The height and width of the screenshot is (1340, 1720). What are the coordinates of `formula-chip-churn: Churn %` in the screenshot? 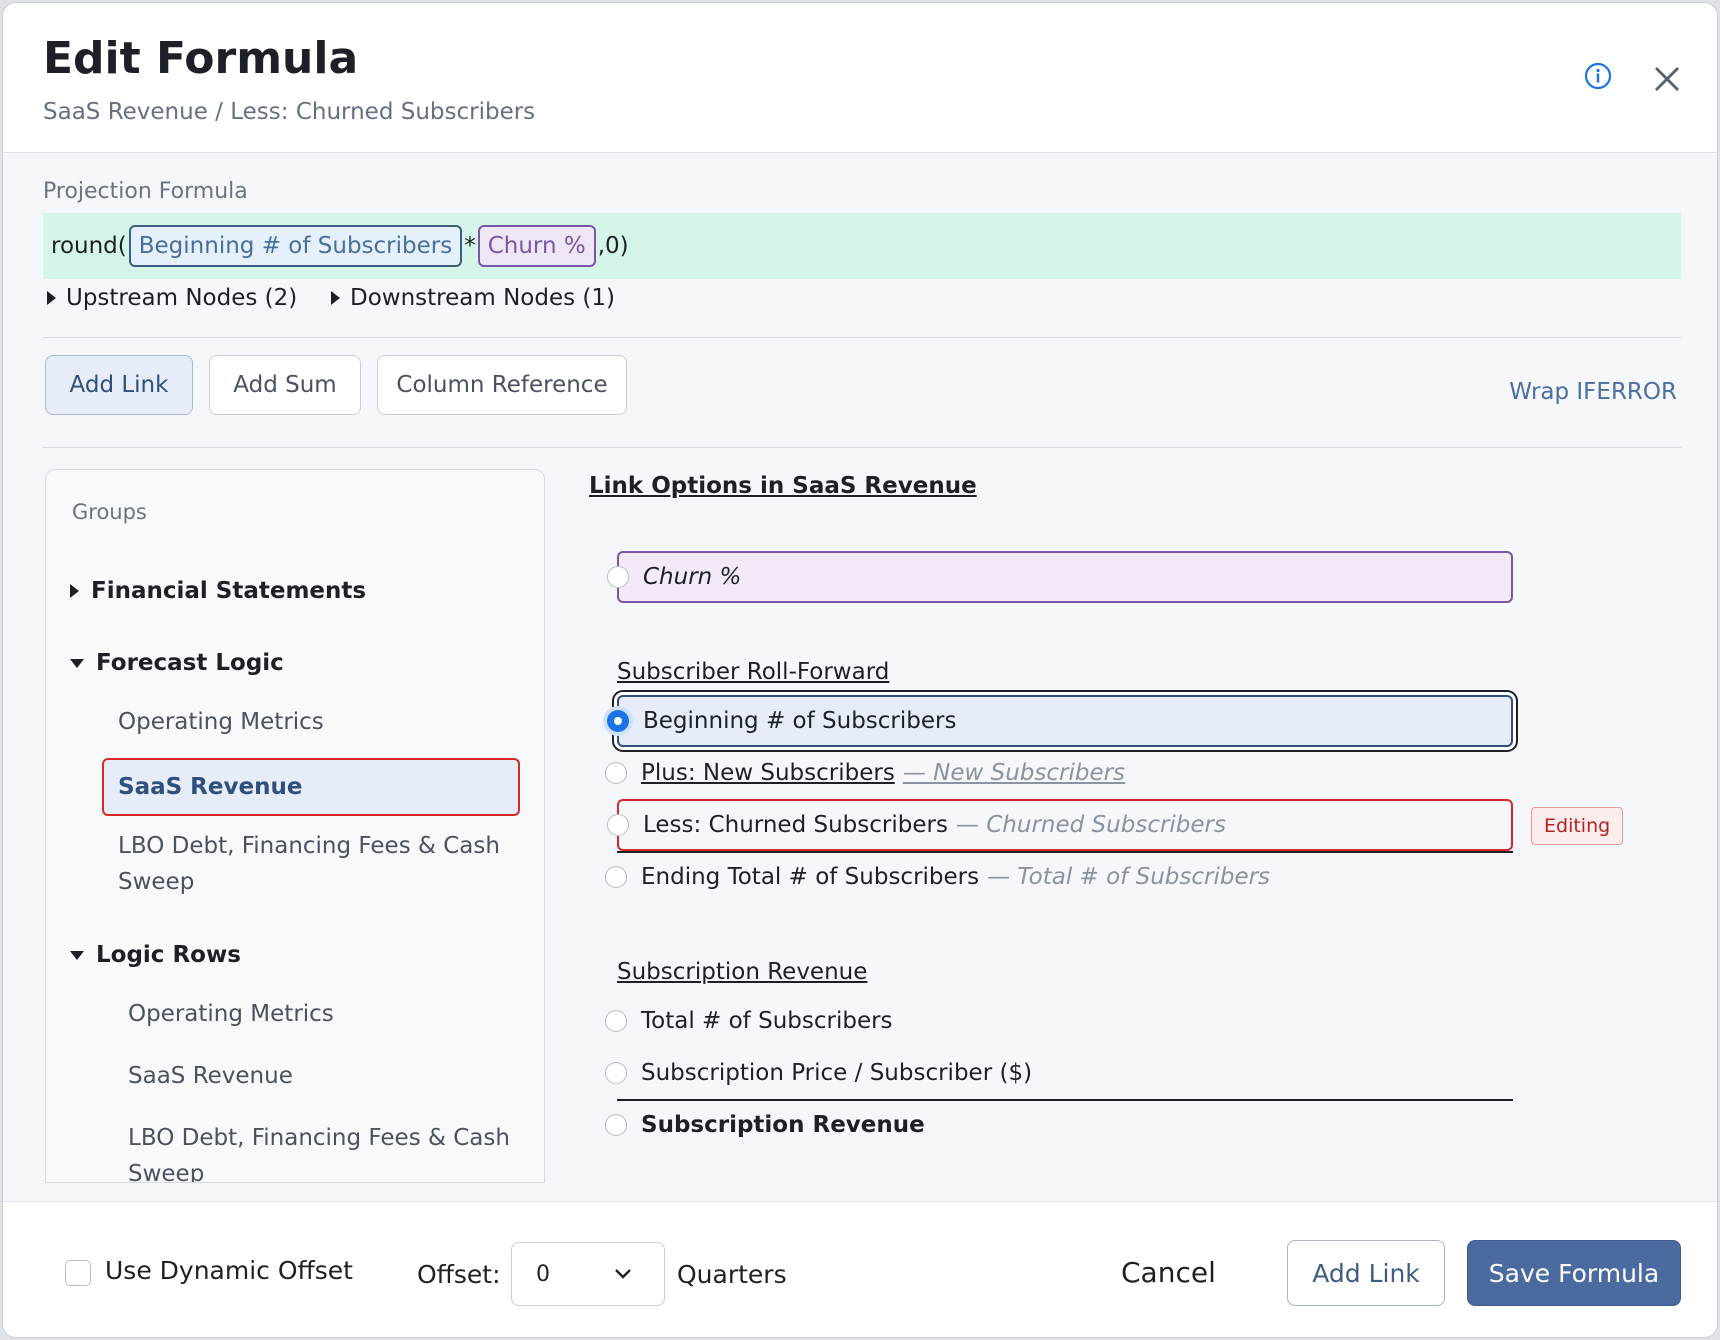 It's located at (536, 246).